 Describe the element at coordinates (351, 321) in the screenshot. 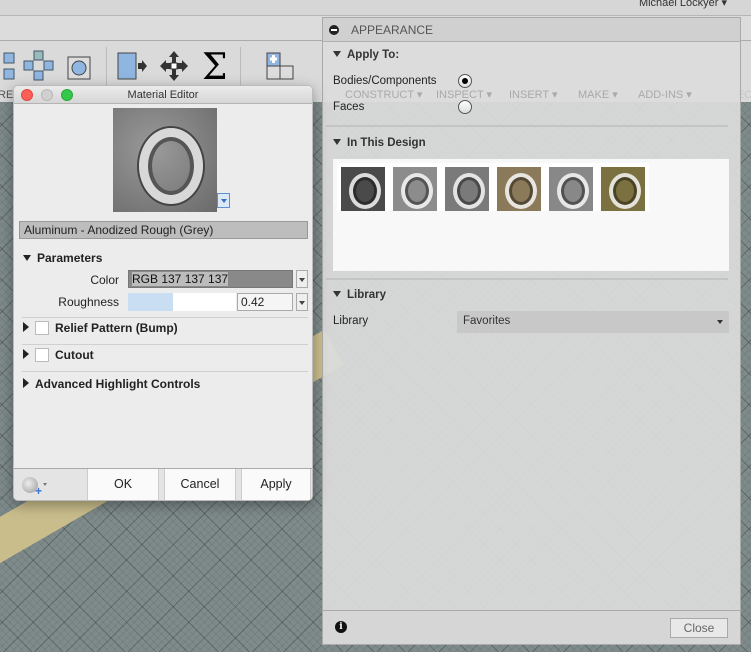

I see `library-label: Library` at that location.